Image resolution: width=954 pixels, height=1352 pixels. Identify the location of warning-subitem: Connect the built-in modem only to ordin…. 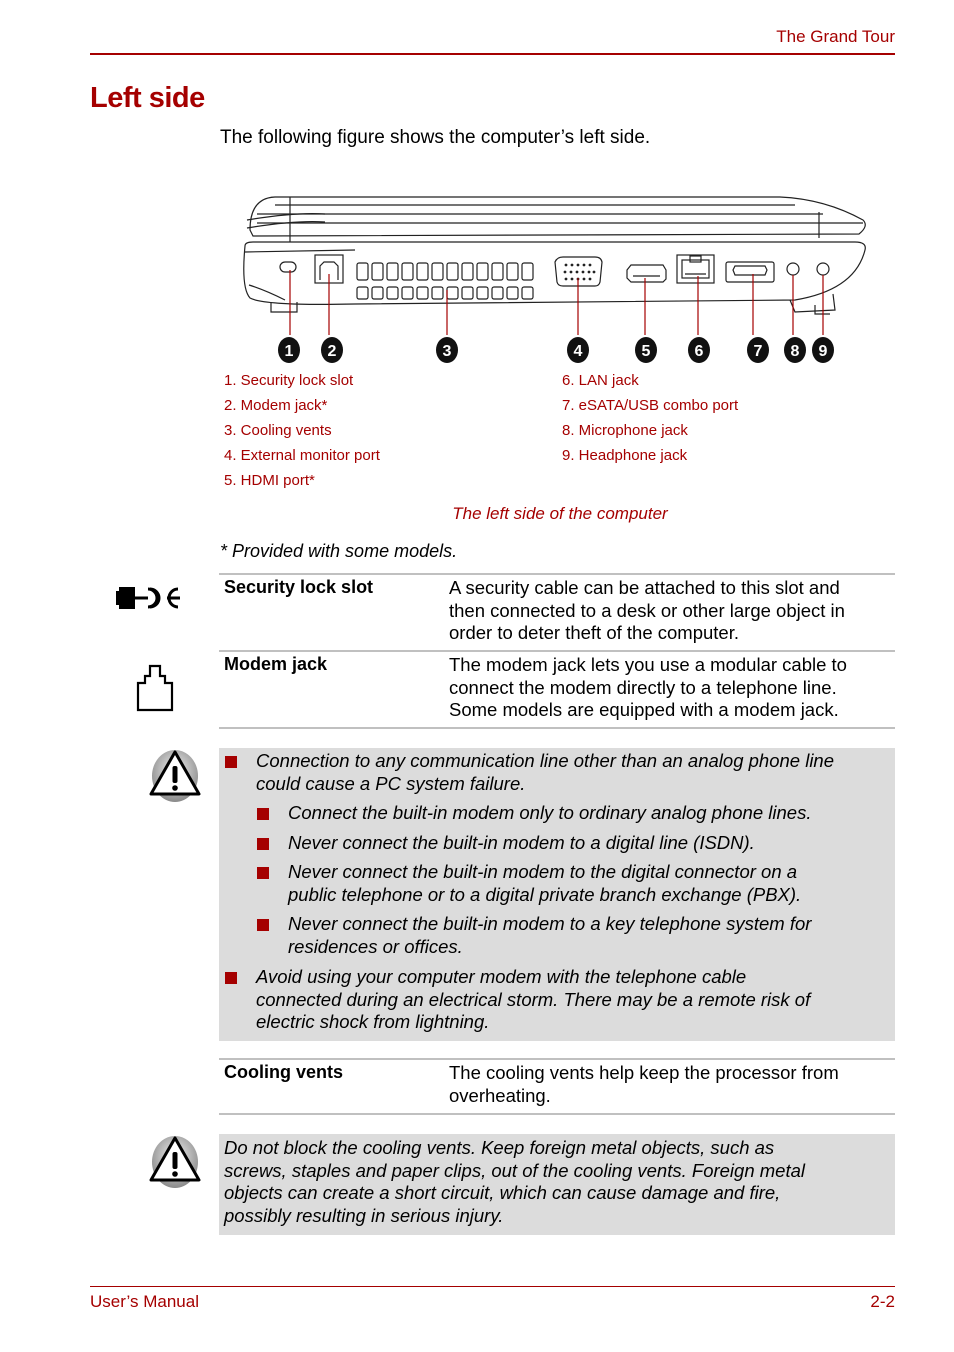
(550, 812).